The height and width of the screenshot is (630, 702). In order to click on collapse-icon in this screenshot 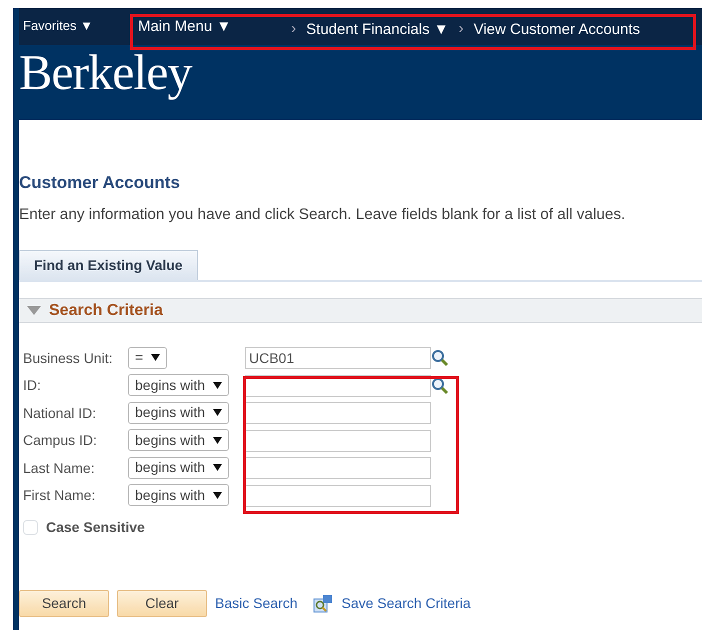, I will do `click(34, 311)`.